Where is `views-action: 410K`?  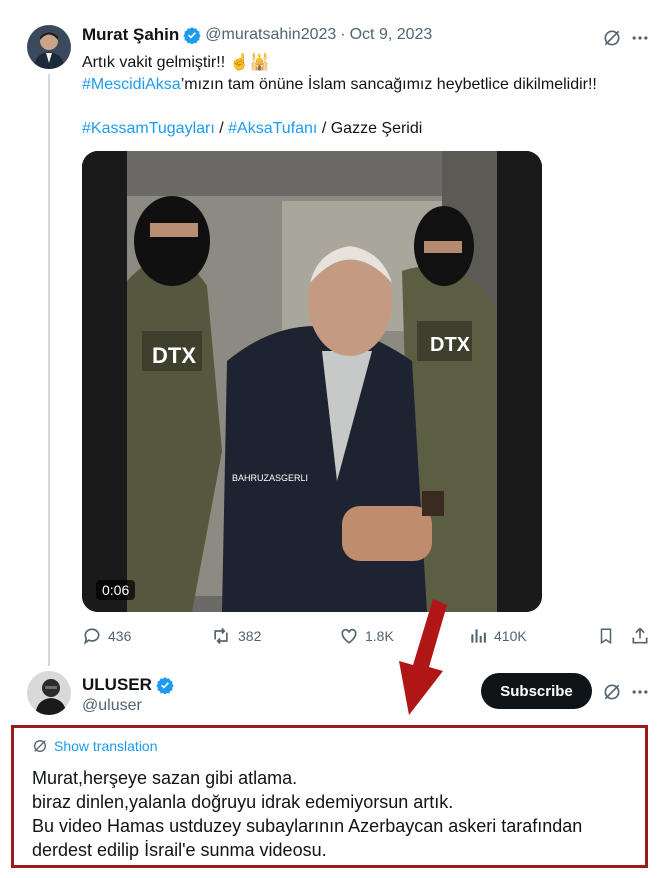
views-action: 410K is located at coordinates (497, 636).